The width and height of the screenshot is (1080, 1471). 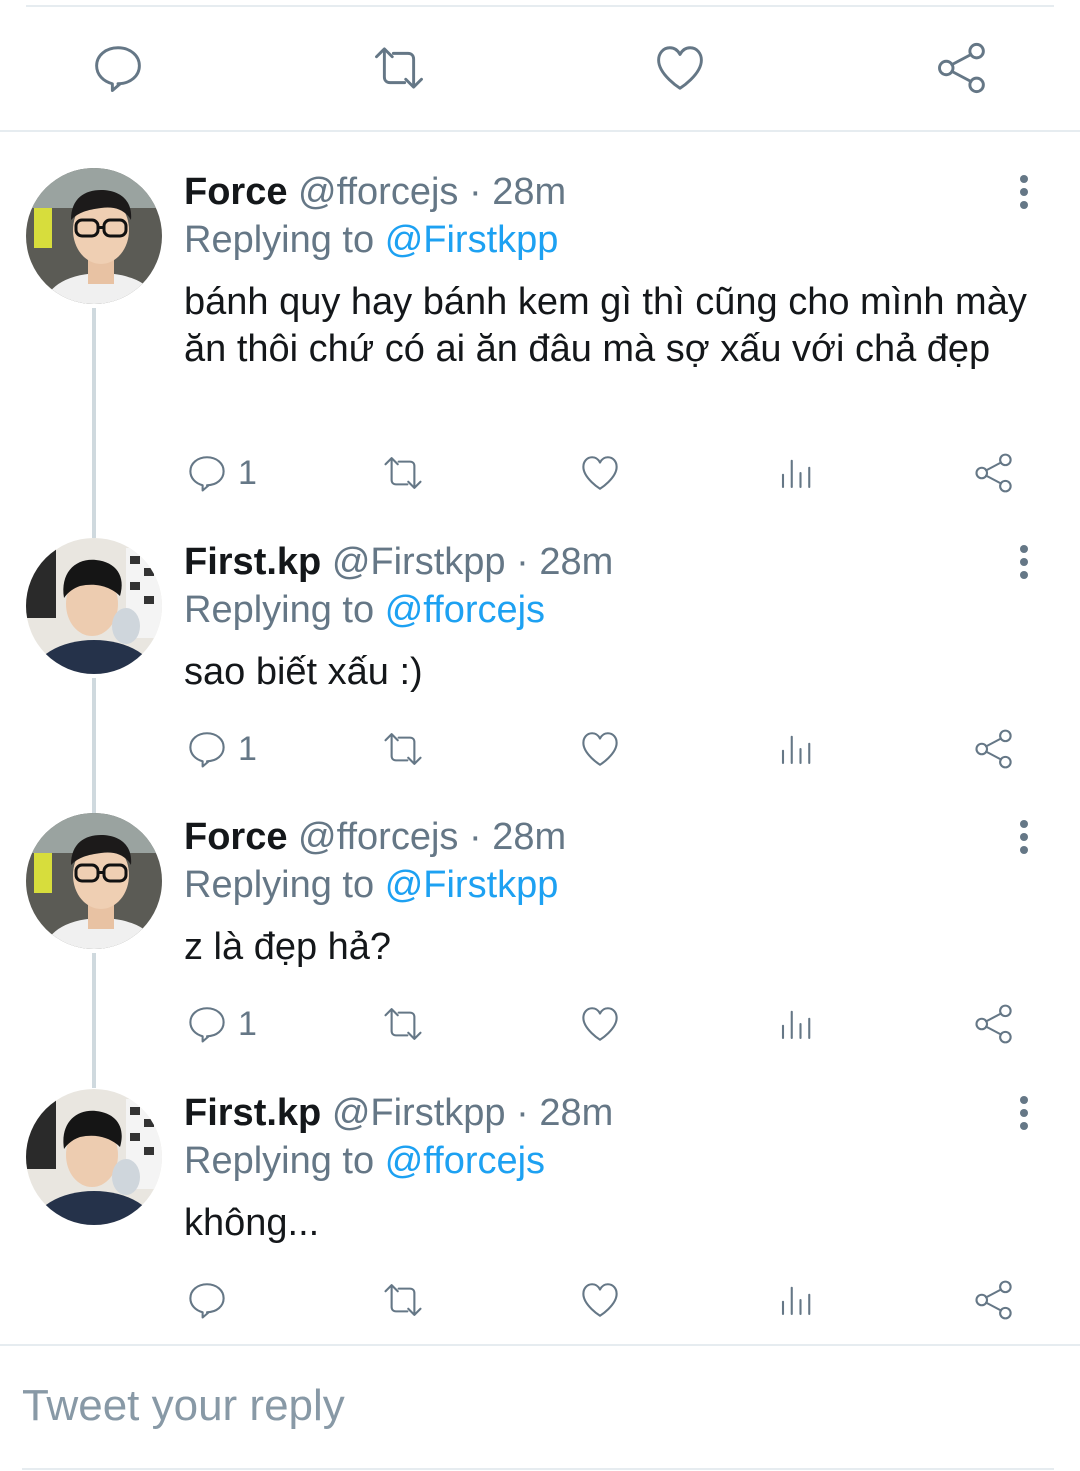 I want to click on top-divider, so click(x=540, y=6).